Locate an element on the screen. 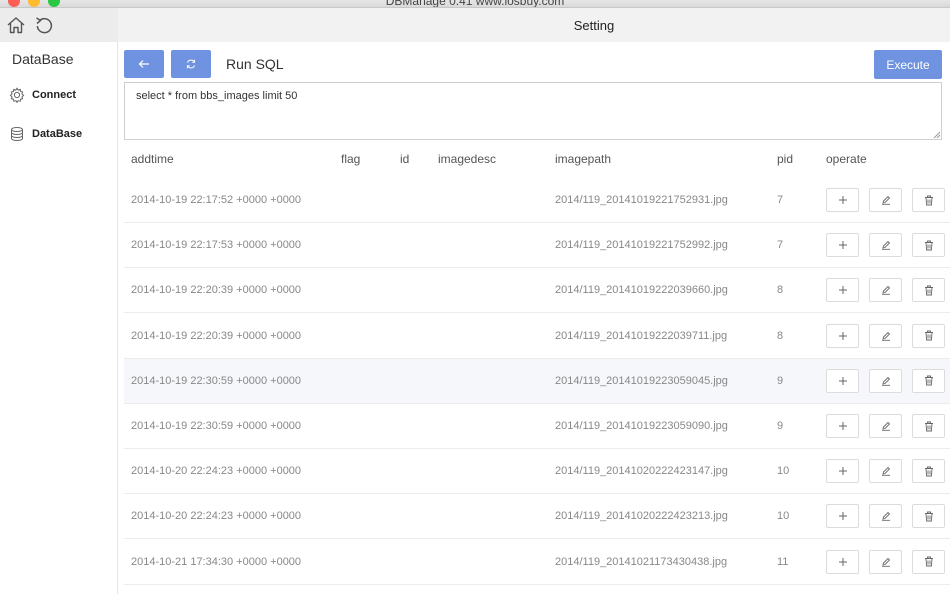 This screenshot has width=950, height=594. arrow-left-icon is located at coordinates (143, 64).